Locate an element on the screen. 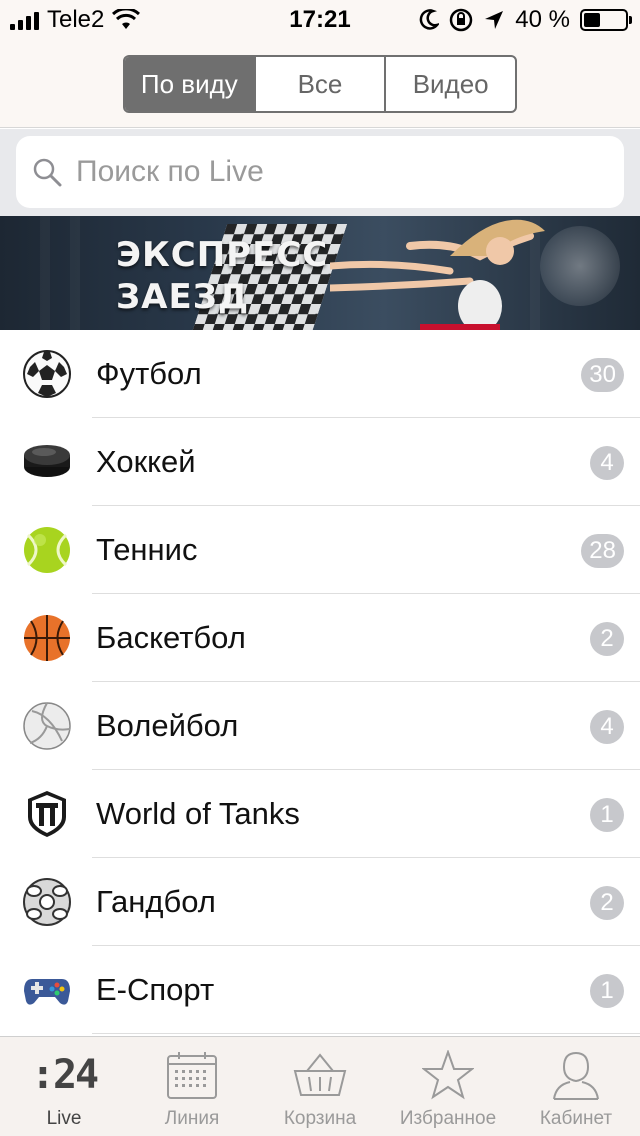  sport-row-football: Футбол 30 is located at coordinates (320, 374).